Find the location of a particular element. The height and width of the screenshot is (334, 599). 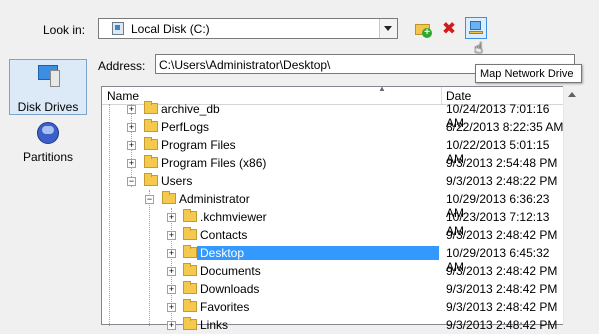

row-date: 9/3/2013 2:54:48 PM is located at coordinates (502, 163).